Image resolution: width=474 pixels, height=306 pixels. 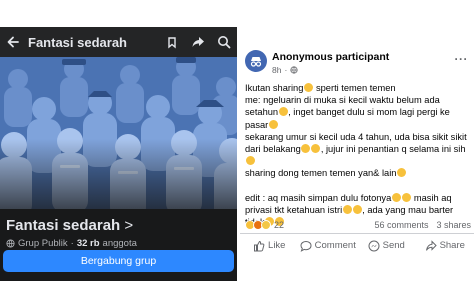 I want to click on share-arrow-icon, so click(x=198, y=42).